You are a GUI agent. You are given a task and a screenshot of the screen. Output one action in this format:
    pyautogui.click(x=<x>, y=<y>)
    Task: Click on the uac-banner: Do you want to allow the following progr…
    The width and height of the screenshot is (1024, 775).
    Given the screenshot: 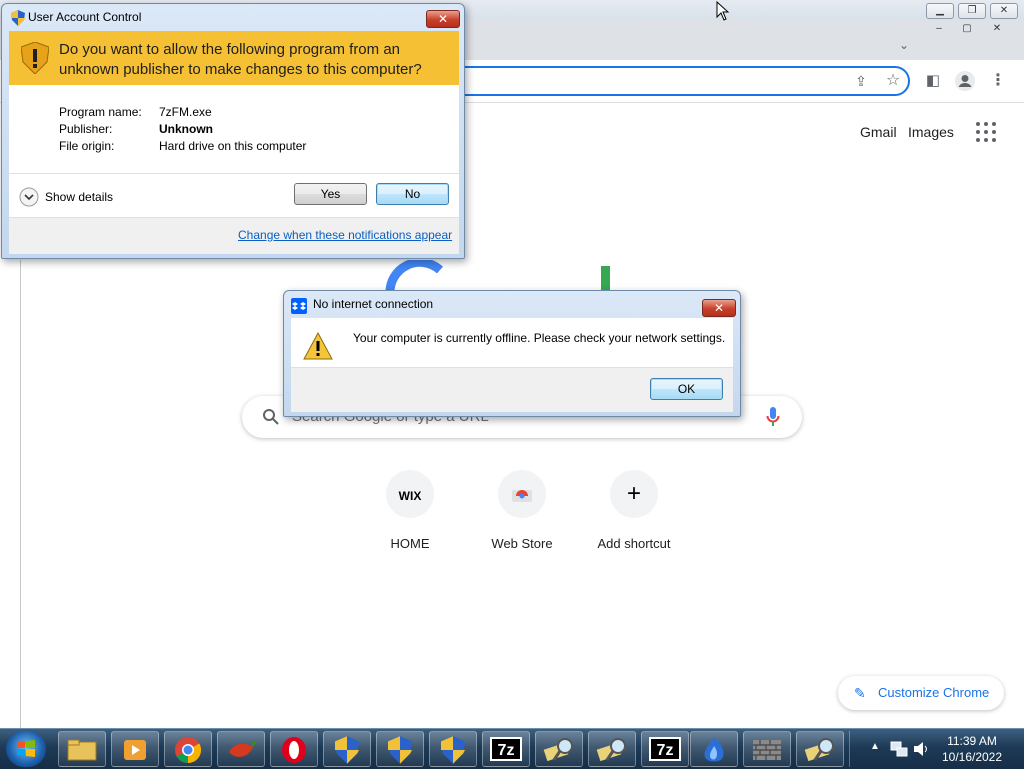 What is the action you would take?
    pyautogui.click(x=234, y=58)
    